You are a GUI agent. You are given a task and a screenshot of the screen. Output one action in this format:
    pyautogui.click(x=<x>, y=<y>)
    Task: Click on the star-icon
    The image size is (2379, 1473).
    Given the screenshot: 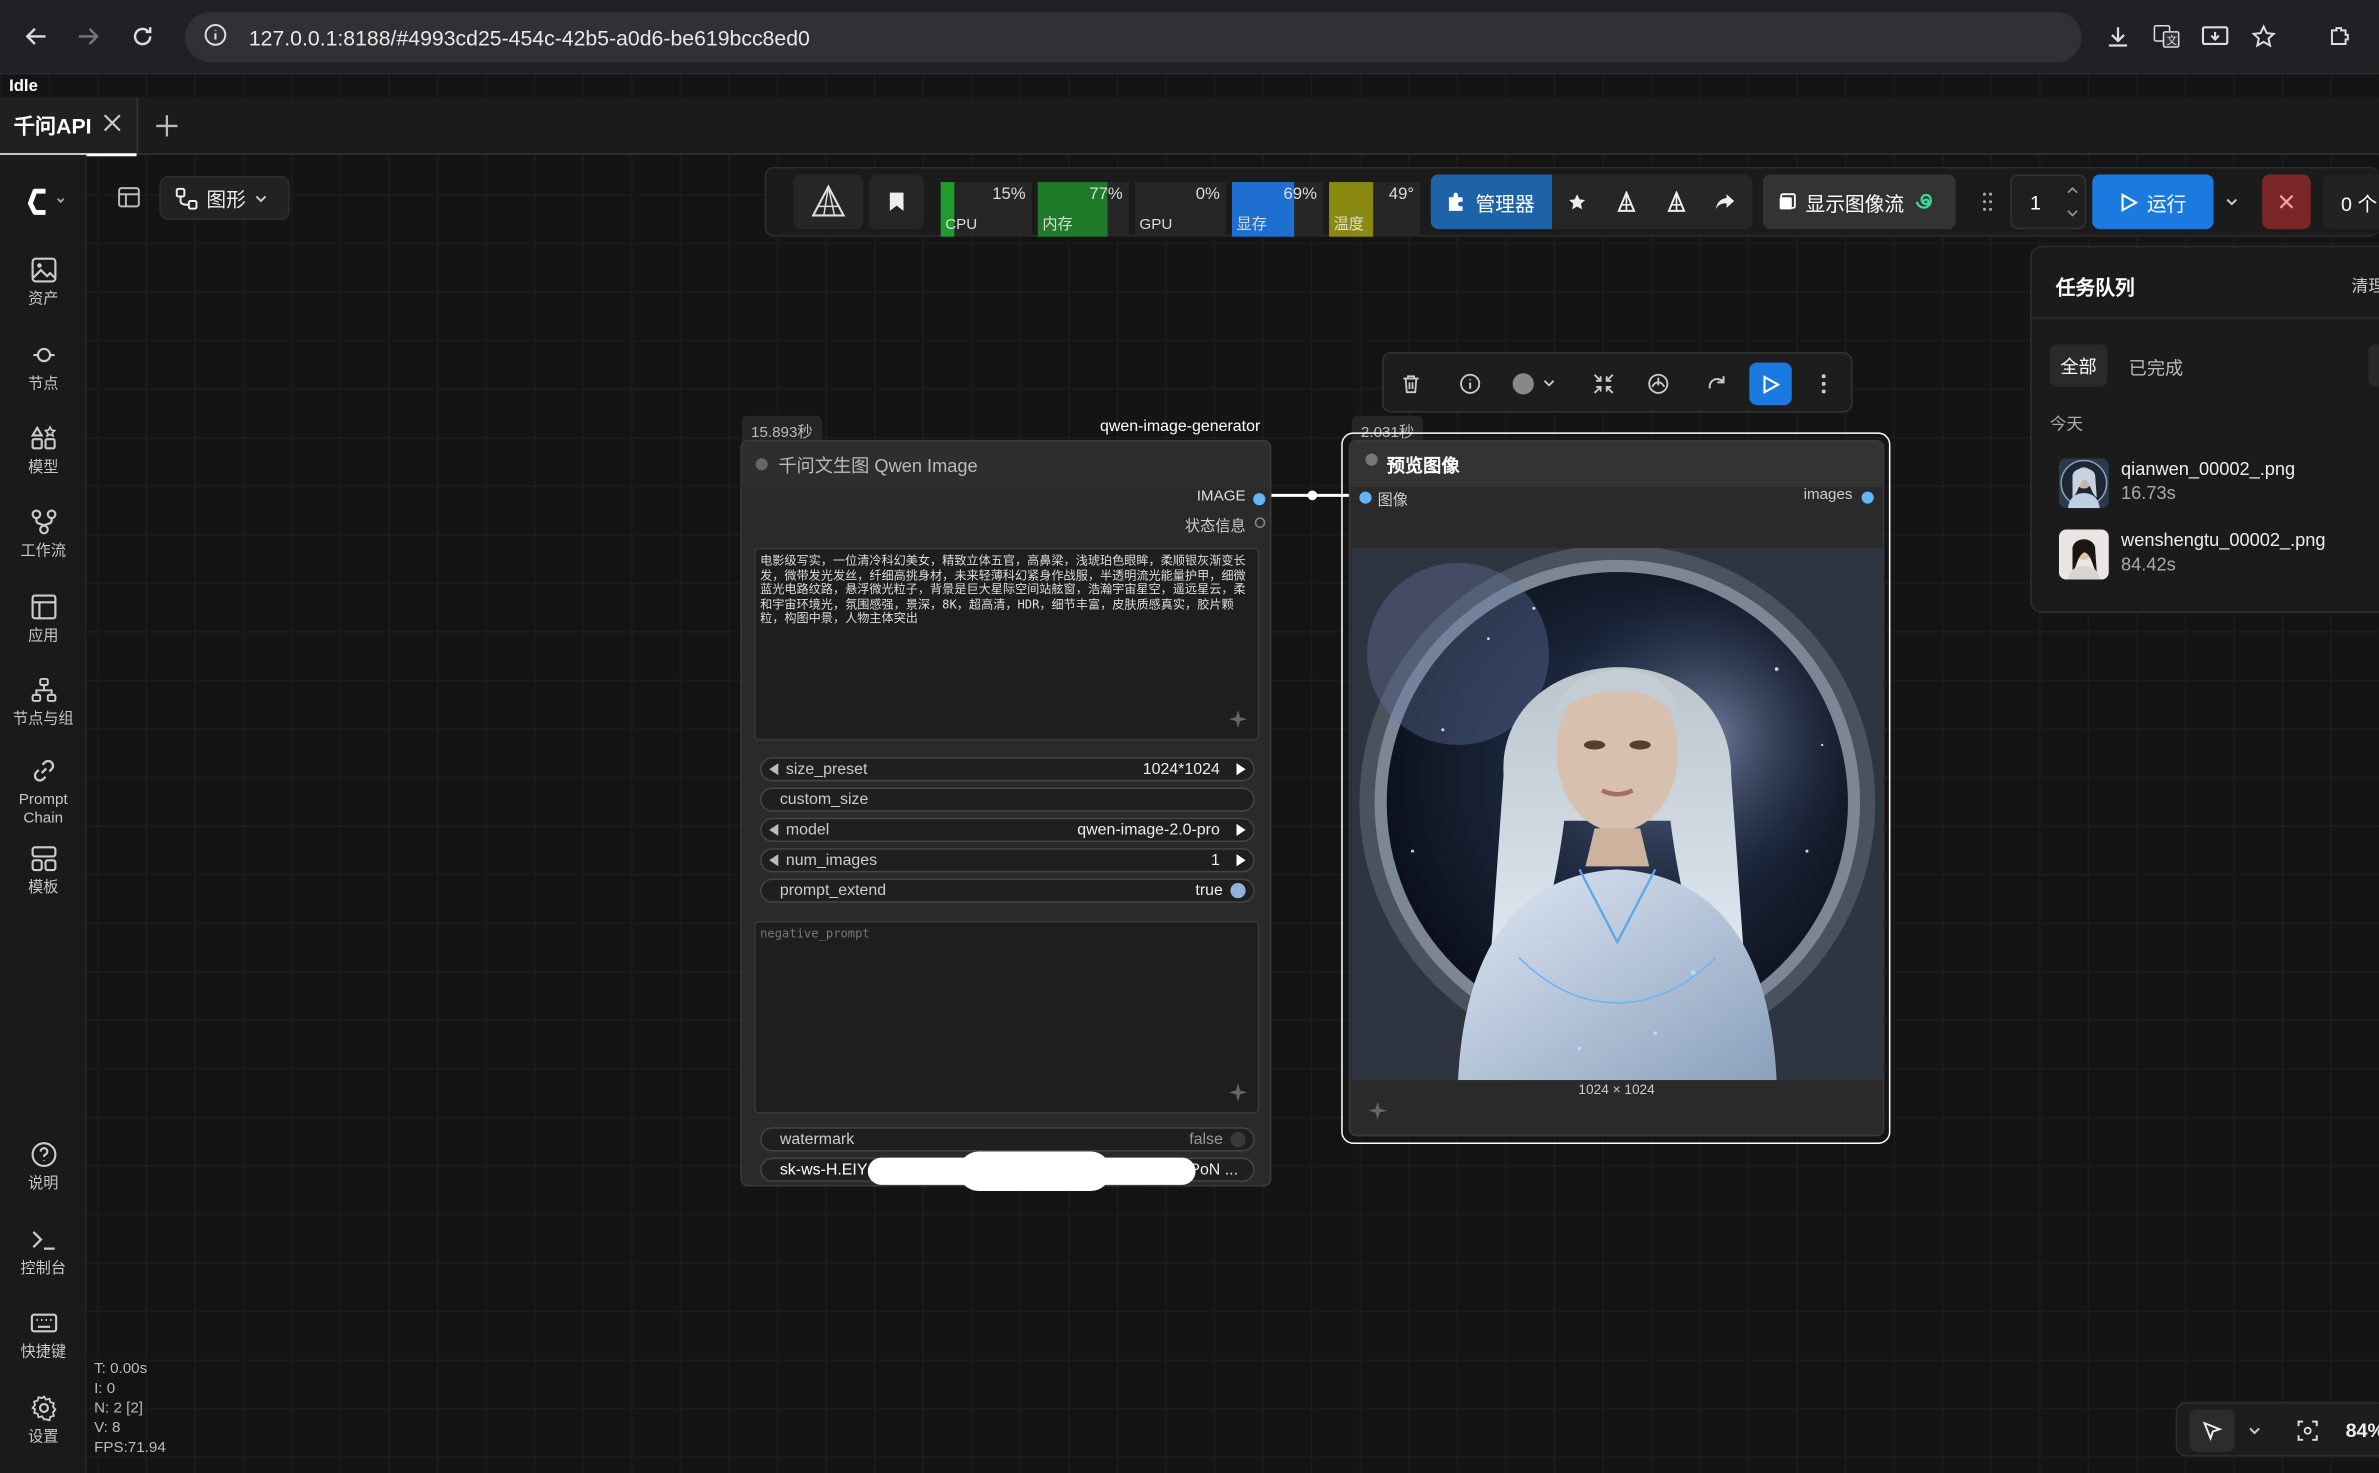 What is the action you would take?
    pyautogui.click(x=1576, y=202)
    